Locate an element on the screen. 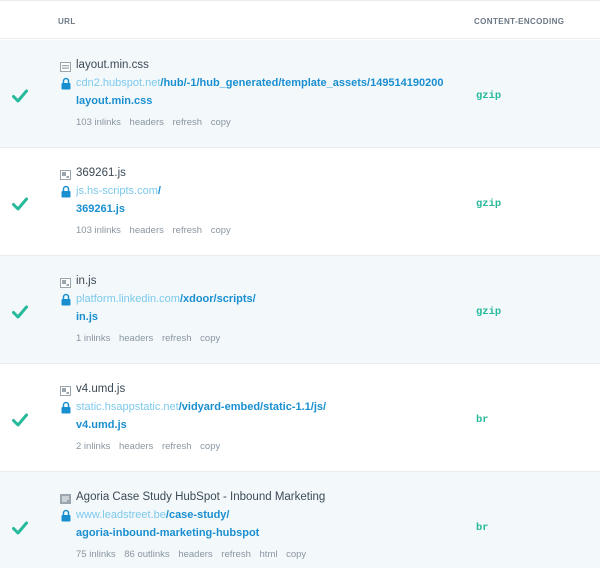 This screenshot has width=600, height=568. url-path-continued: in.js is located at coordinates (87, 317).